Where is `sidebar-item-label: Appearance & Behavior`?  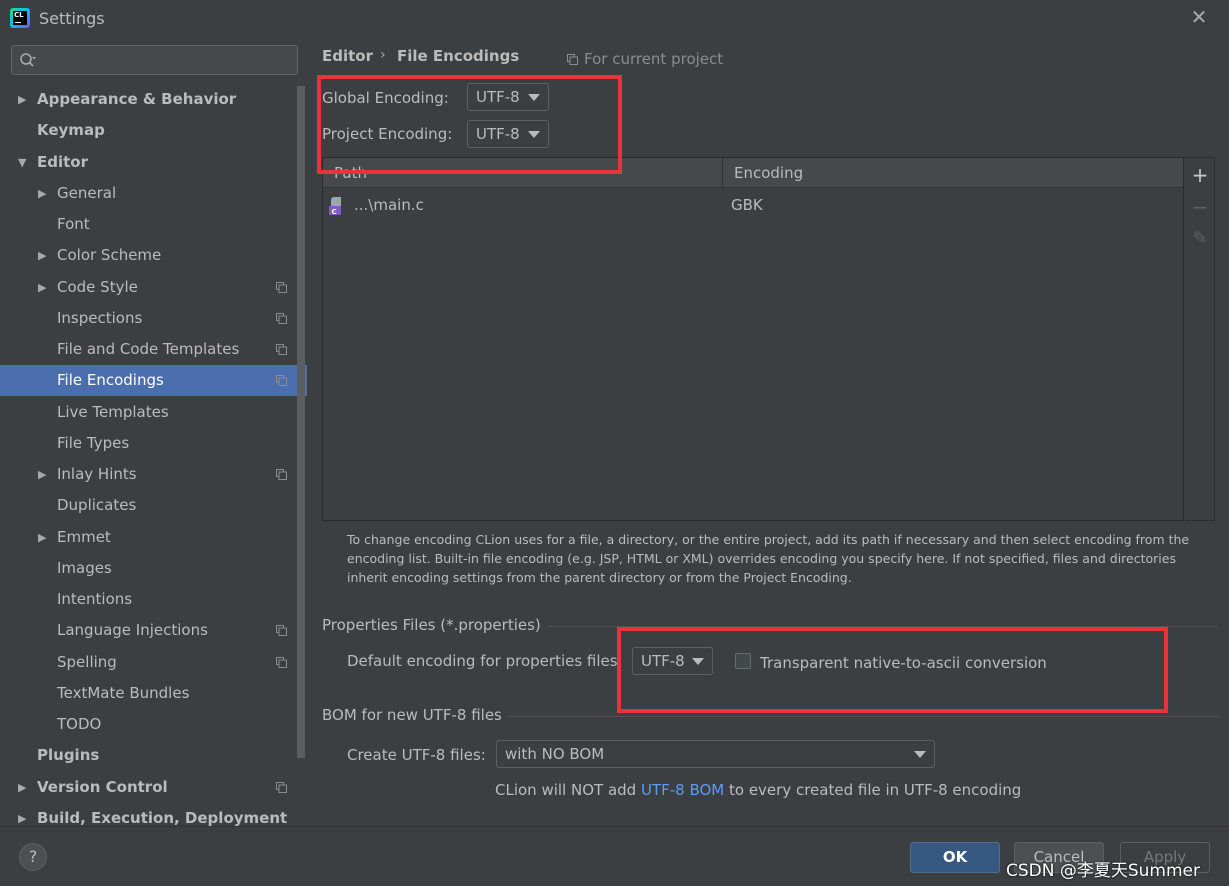 sidebar-item-label: Appearance & Behavior is located at coordinates (137, 99).